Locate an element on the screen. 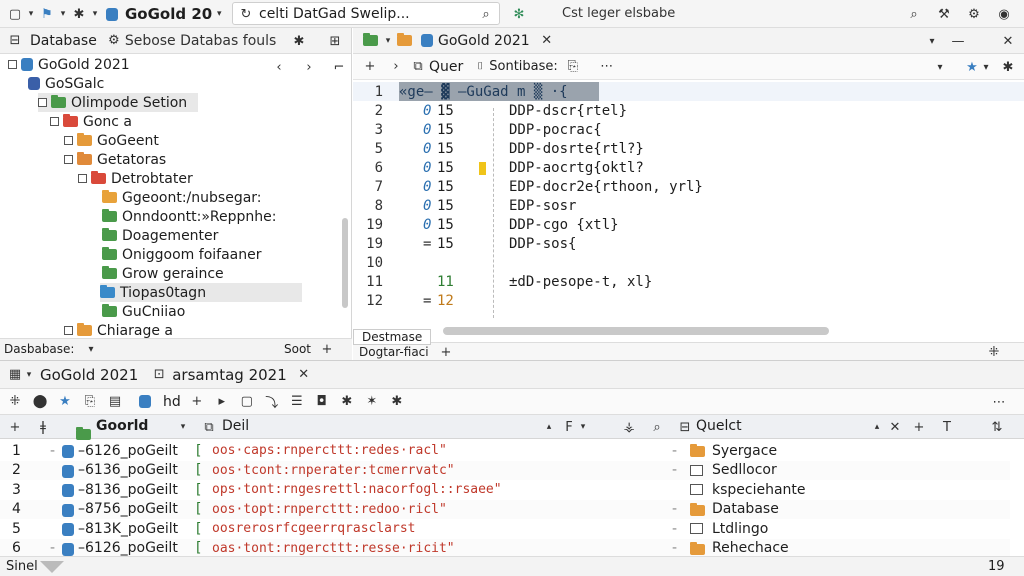 The height and width of the screenshot is (576, 1024). column-header-object: Quelct is located at coordinates (719, 426).